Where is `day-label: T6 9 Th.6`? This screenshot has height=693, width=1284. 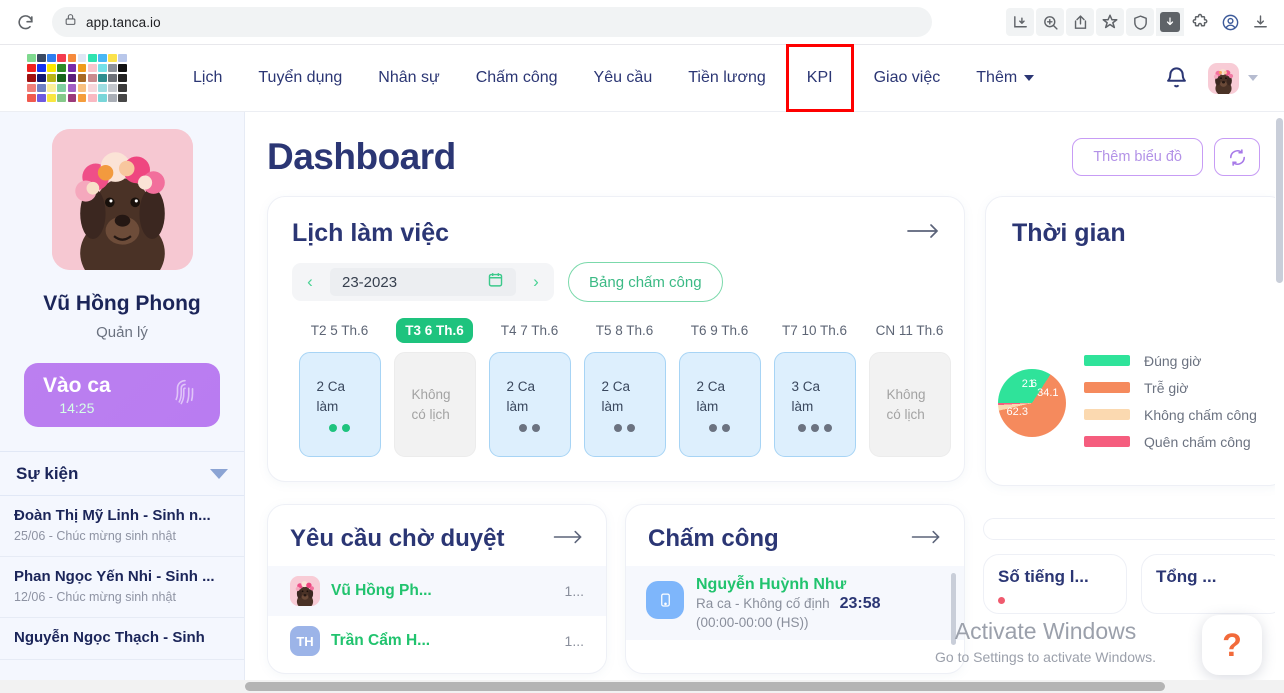
day-label: T6 9 Th.6 is located at coordinates (720, 330).